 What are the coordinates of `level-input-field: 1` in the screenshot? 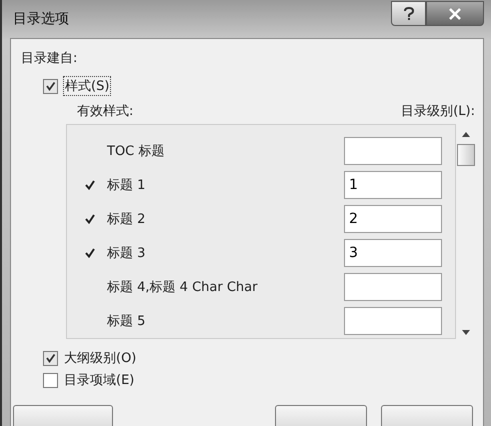 It's located at (393, 185).